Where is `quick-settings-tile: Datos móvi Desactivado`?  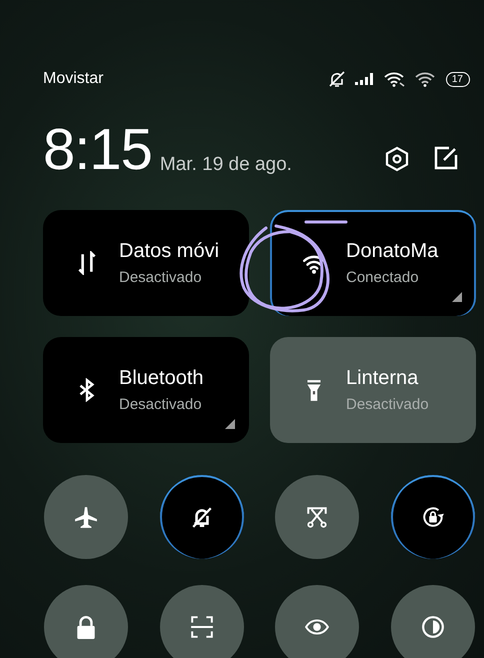
quick-settings-tile: Datos móvi Desactivado is located at coordinates (146, 263).